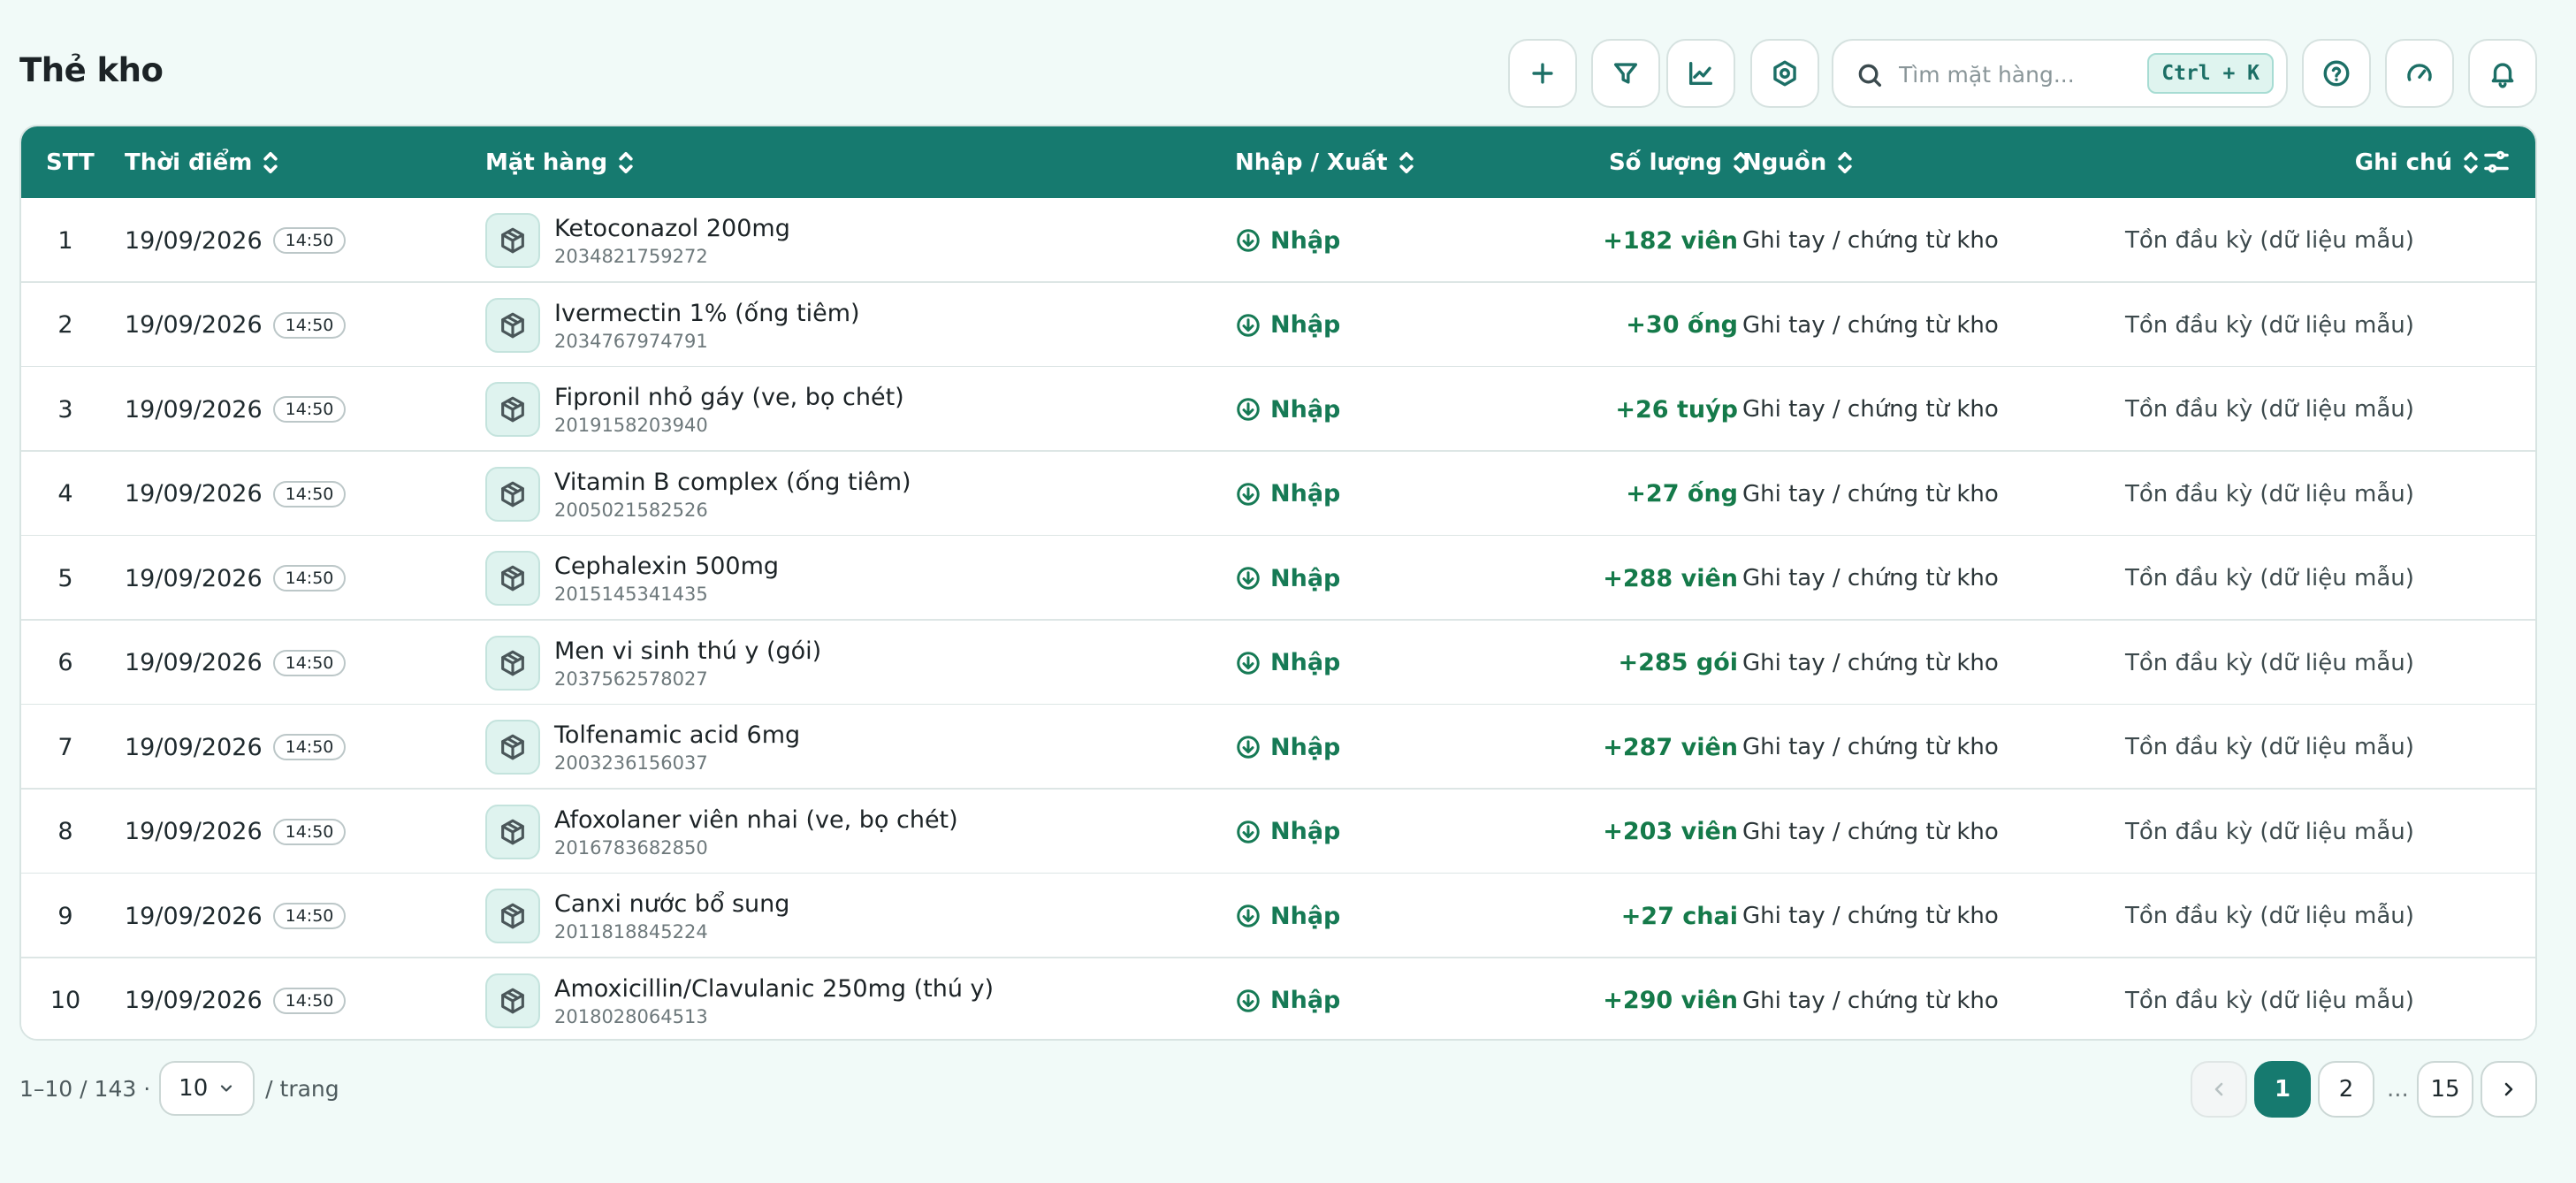  What do you see at coordinates (65, 241) in the screenshot?
I see `row-index: 1` at bounding box center [65, 241].